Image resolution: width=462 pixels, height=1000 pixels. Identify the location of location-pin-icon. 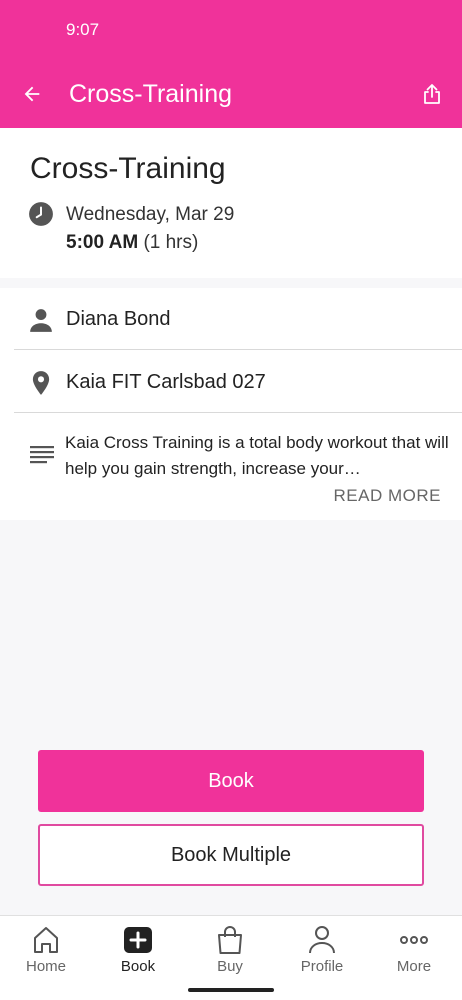
(41, 383).